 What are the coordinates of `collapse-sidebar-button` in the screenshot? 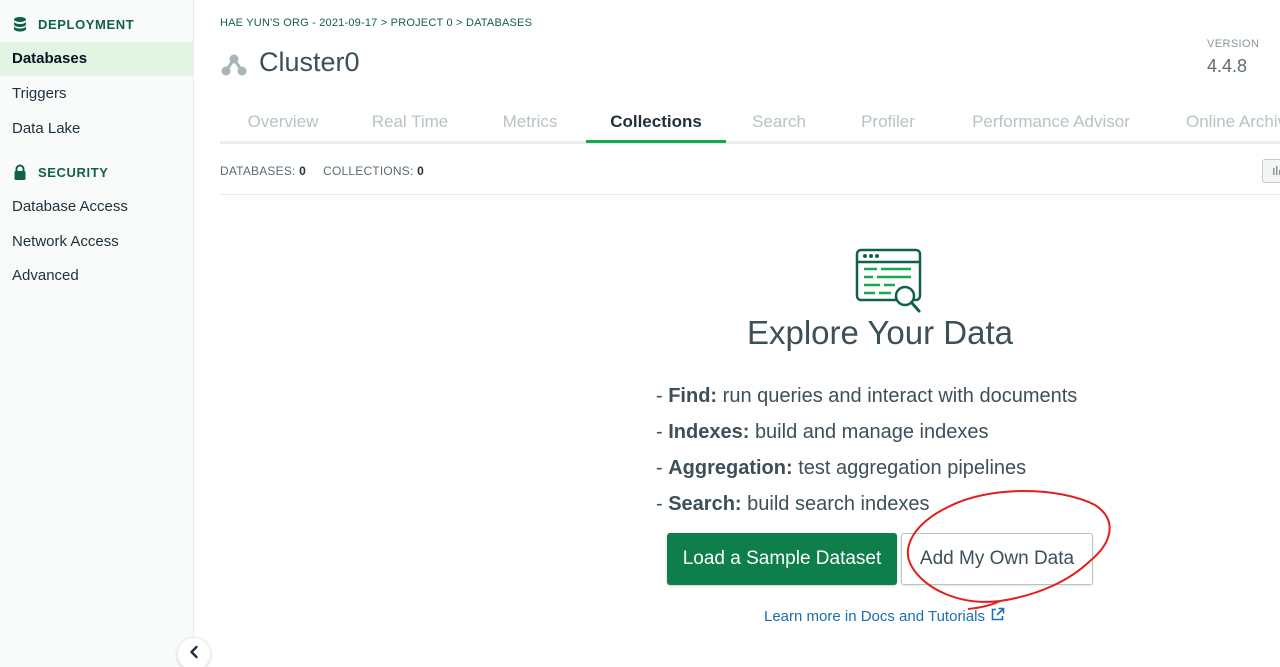 It's located at (194, 652).